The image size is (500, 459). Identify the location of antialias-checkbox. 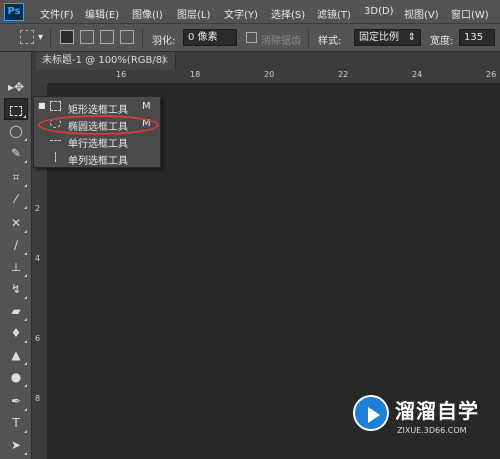
(251, 37).